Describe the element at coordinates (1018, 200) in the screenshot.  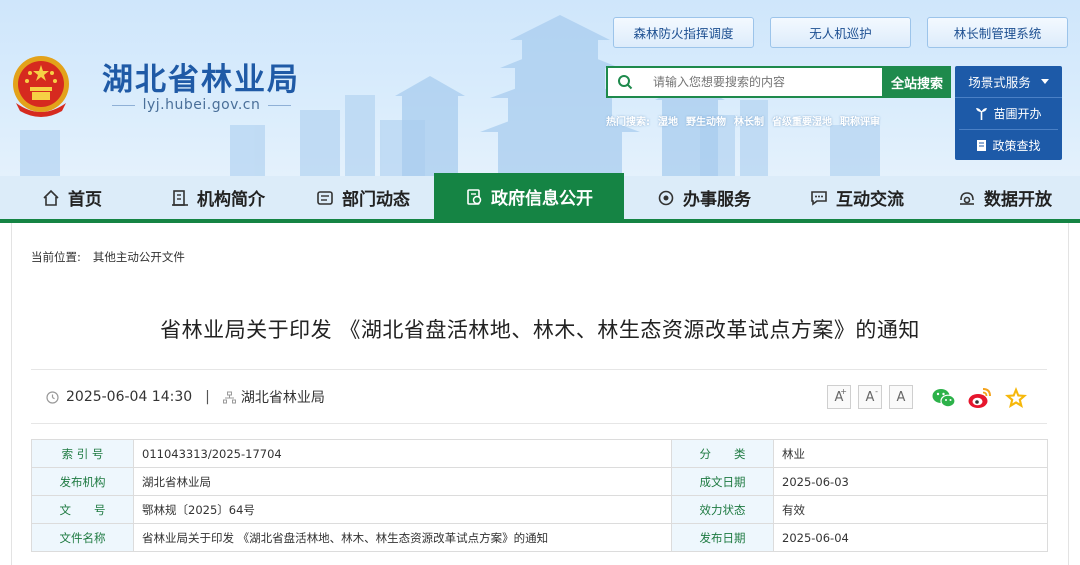
I see `nav-label: 数据开放` at that location.